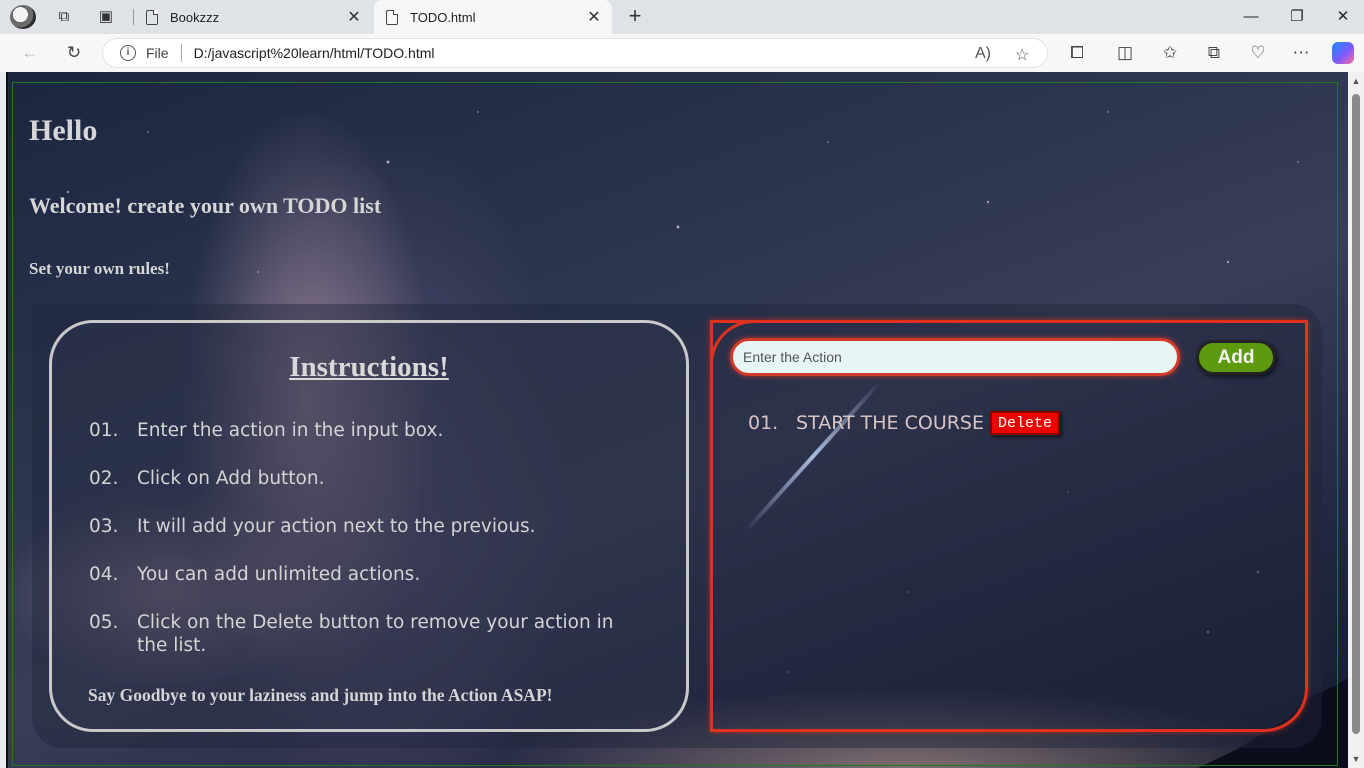  I want to click on split-screen-icon: ◫, so click(1125, 53).